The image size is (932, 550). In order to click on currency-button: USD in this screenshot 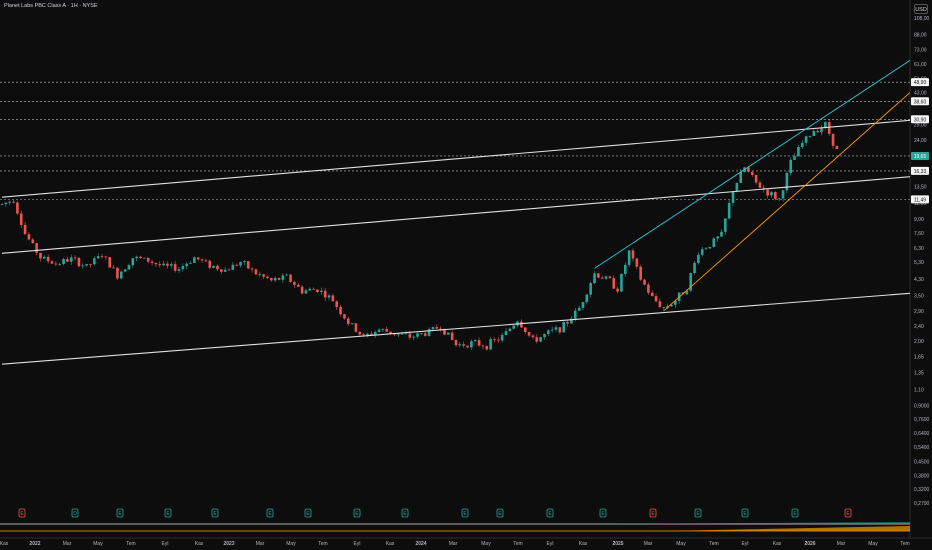, I will do `click(921, 9)`.